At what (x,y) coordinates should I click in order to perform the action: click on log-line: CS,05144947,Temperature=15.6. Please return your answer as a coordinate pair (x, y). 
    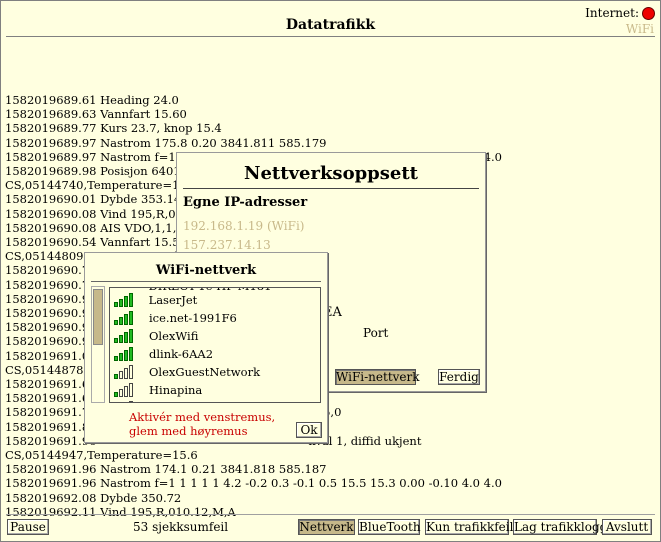
    Looking at the image, I should click on (101, 455).